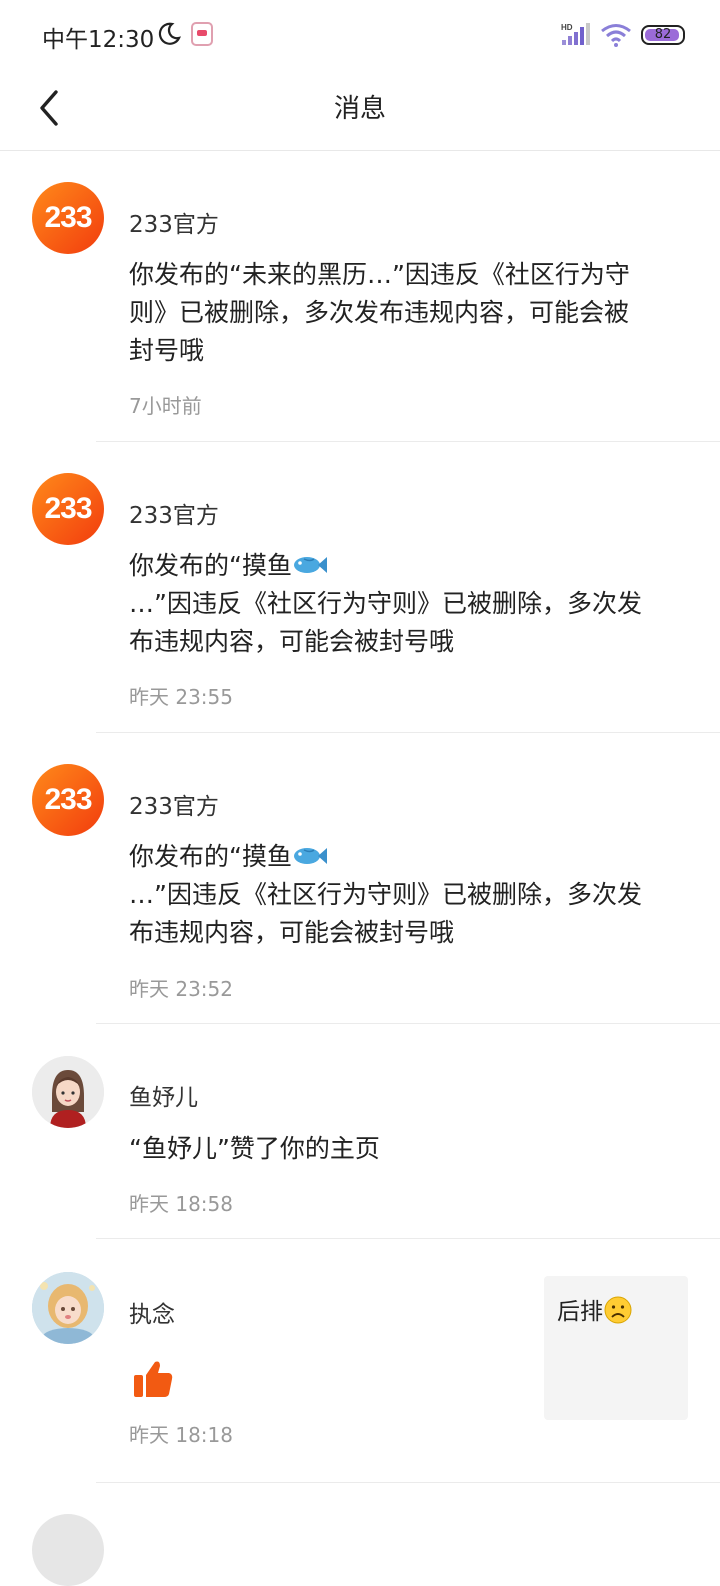  I want to click on status-time: 中午12:30, so click(98, 40).